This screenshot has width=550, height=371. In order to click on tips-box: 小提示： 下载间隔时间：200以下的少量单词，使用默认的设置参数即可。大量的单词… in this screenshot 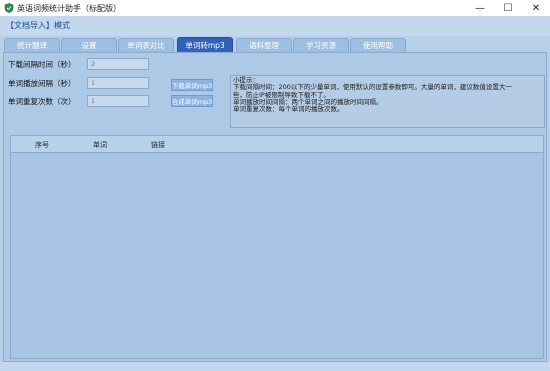, I will do `click(387, 101)`.